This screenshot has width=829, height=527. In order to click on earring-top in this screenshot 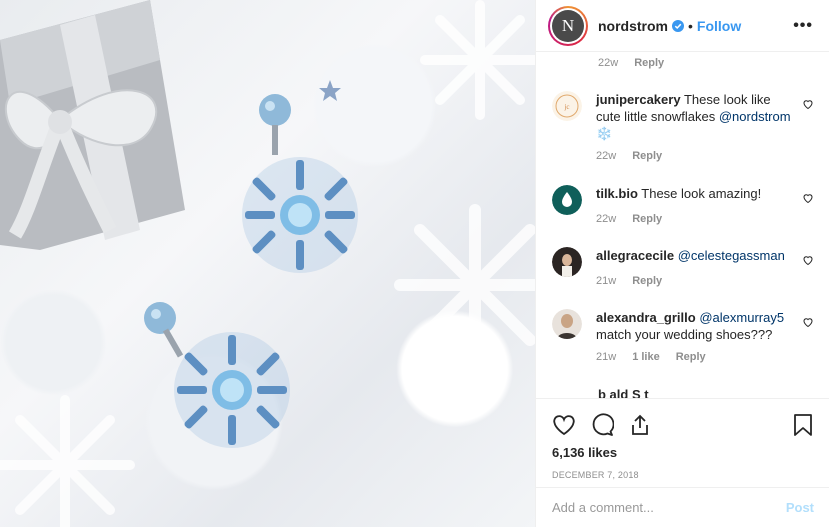, I will do `click(300, 183)`.